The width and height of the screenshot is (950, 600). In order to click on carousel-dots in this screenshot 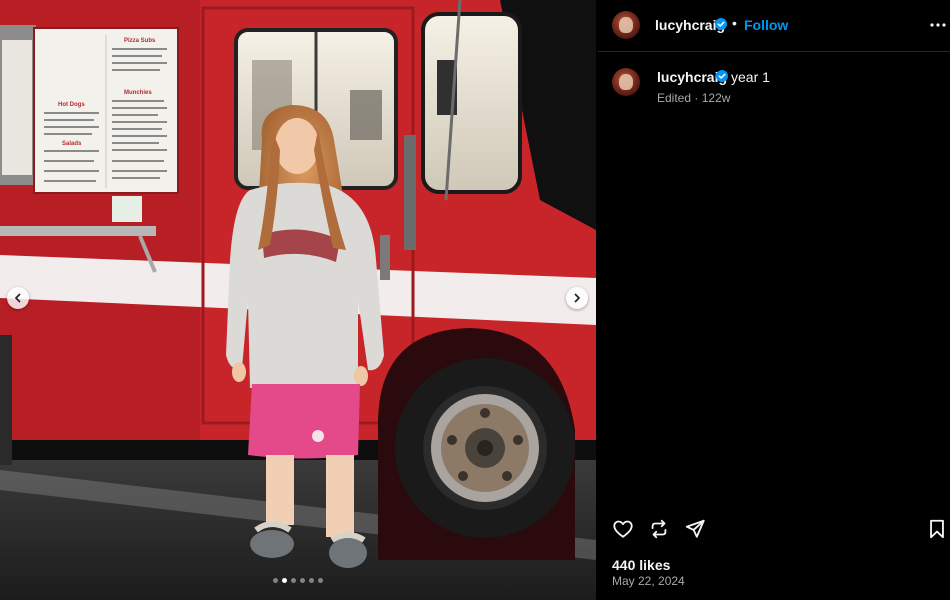, I will do `click(298, 580)`.